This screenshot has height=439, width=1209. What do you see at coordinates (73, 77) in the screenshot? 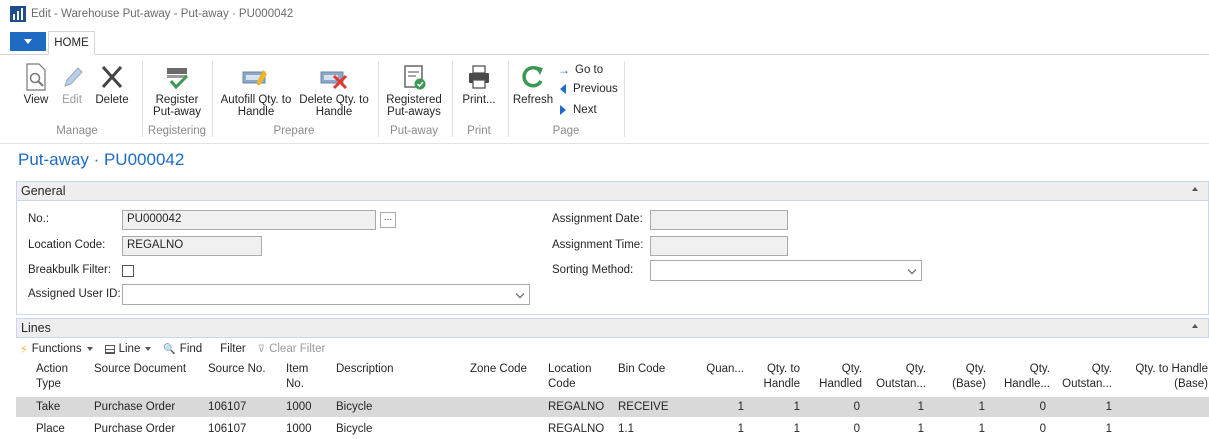
I see `pencil-icon` at bounding box center [73, 77].